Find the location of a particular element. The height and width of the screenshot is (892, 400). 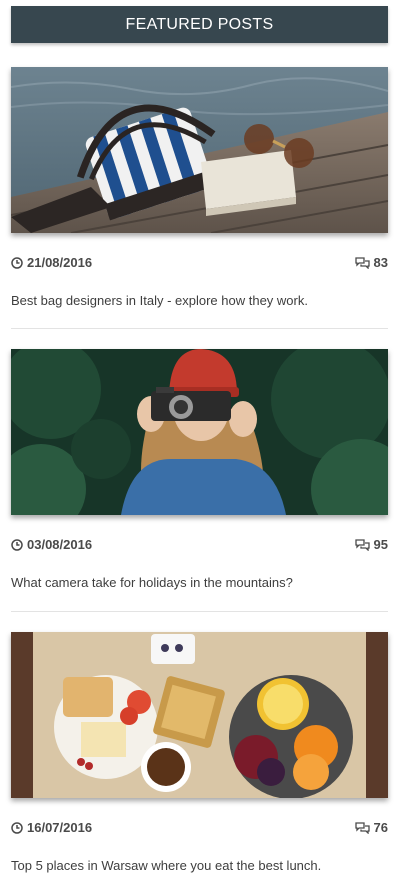

featured-posts-header: FEATURED POSTS is located at coordinates (199, 24).